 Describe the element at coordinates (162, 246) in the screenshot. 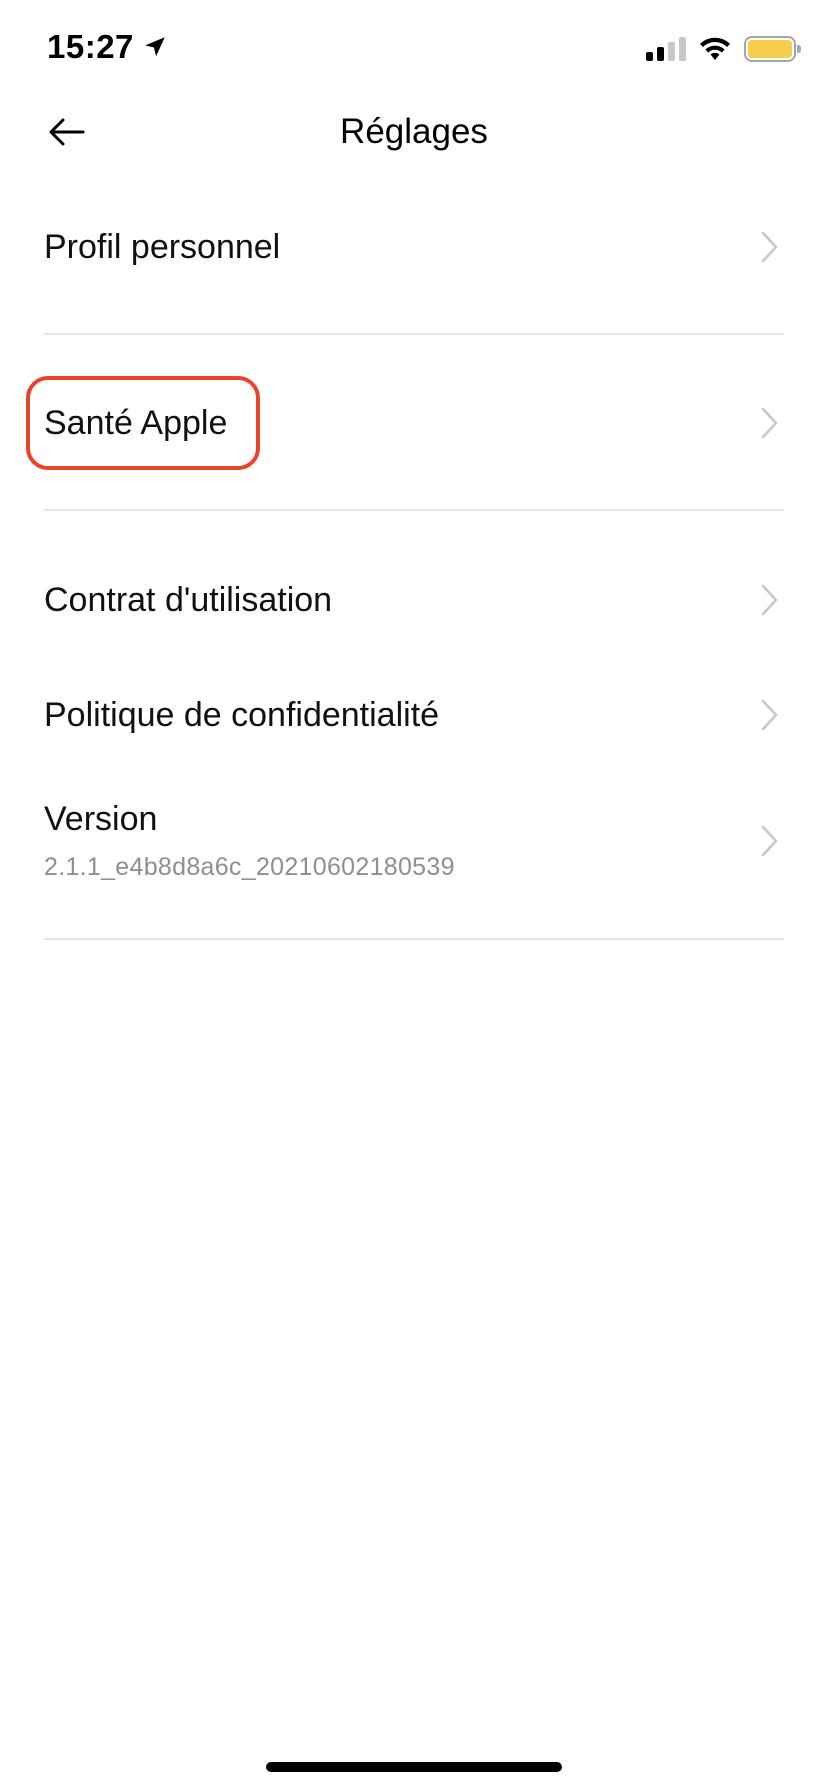

I see `settings-item-label: Profil personnel` at that location.